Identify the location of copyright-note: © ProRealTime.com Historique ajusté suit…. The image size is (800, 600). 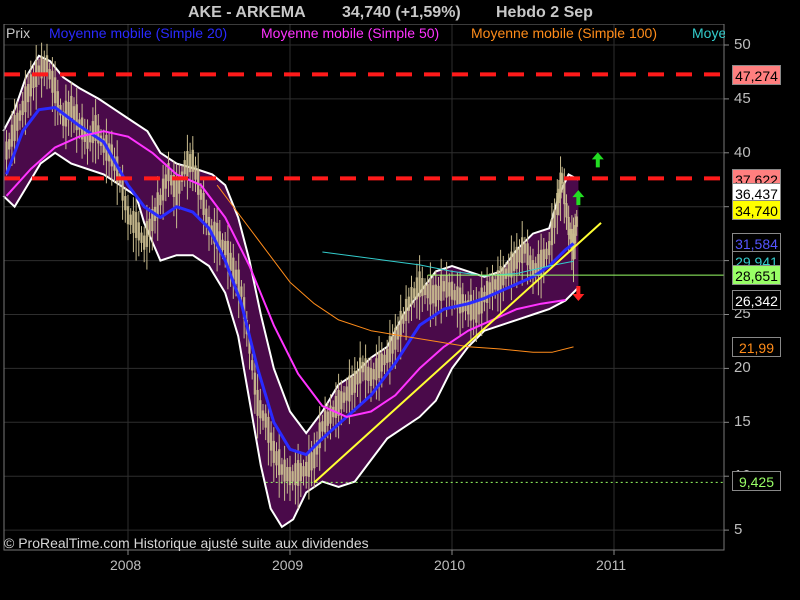
(186, 543).